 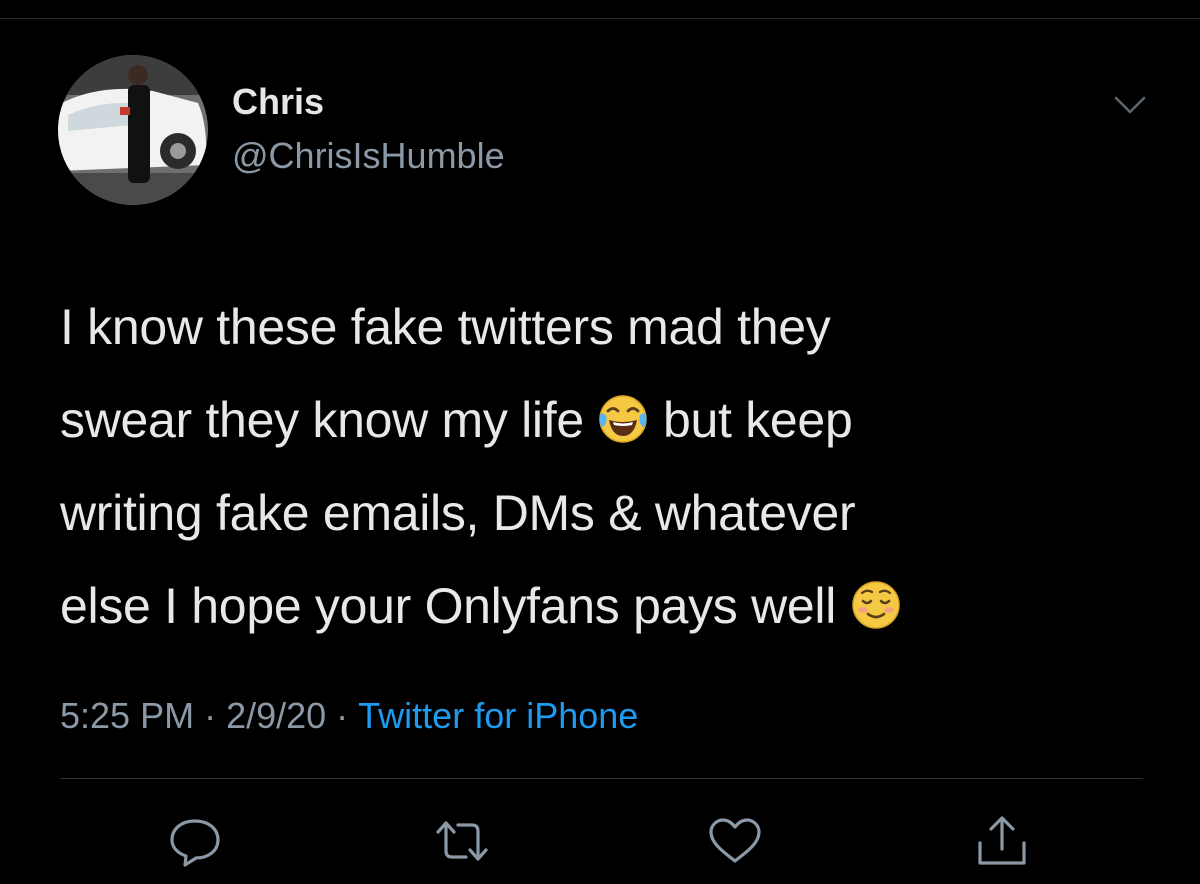 I want to click on tweet-time: 5:25 PM, so click(x=127, y=715).